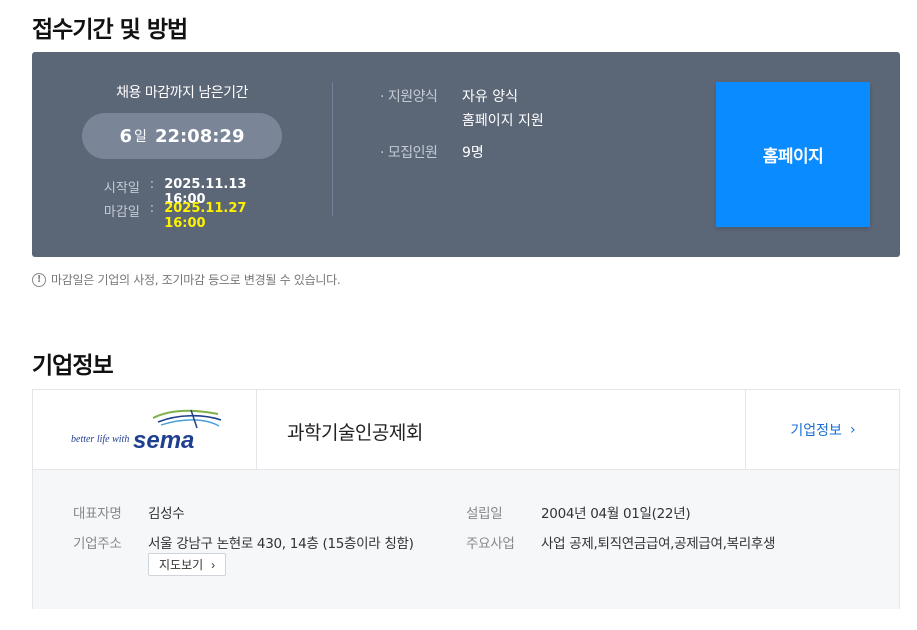  I want to click on ceo-value: 김성수, so click(166, 514).